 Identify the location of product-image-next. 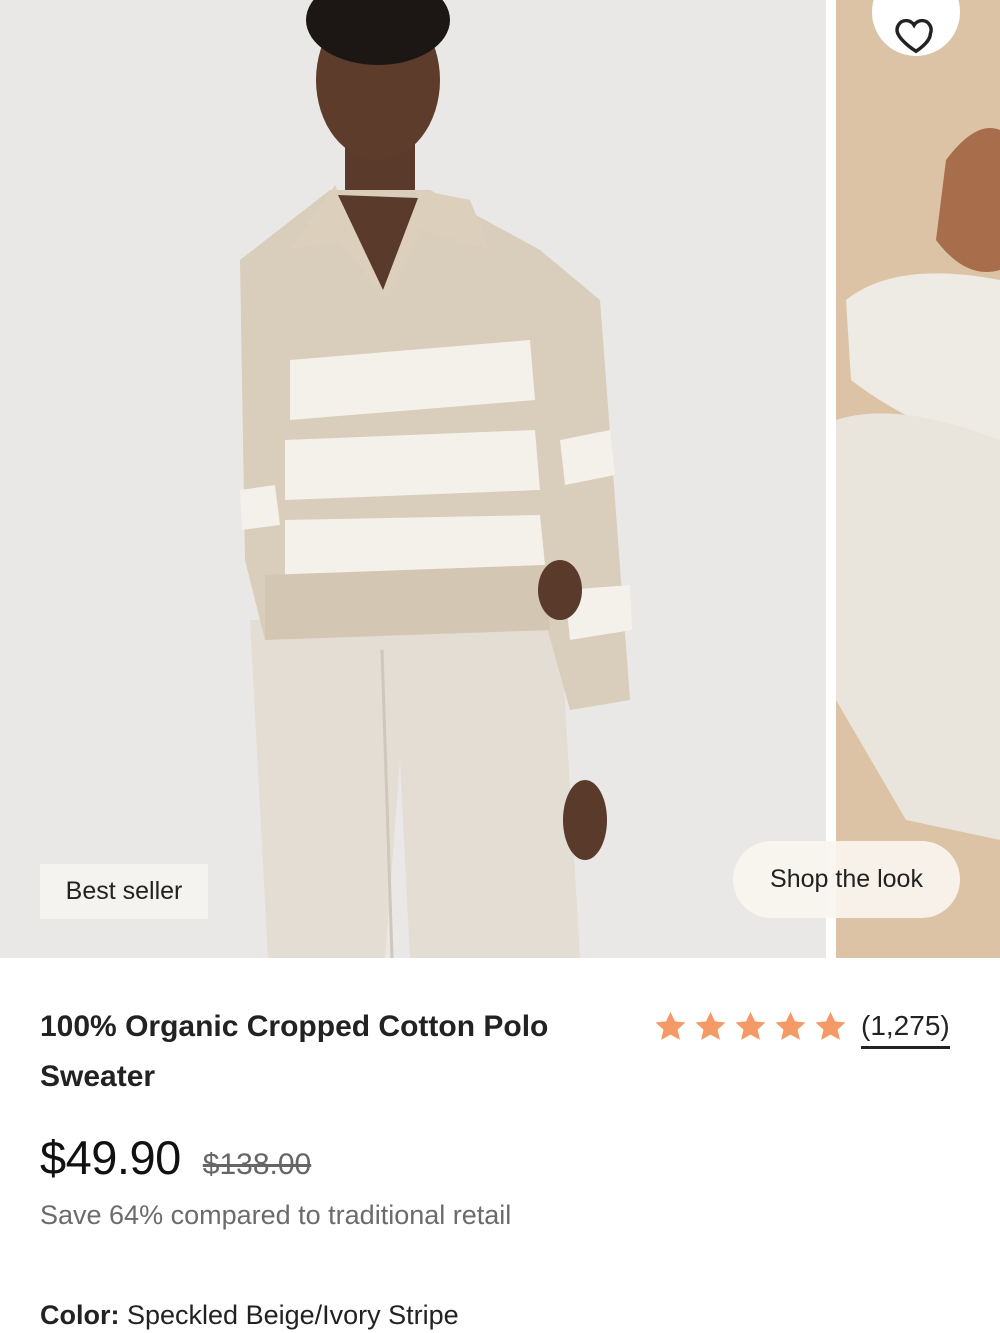
(918, 479).